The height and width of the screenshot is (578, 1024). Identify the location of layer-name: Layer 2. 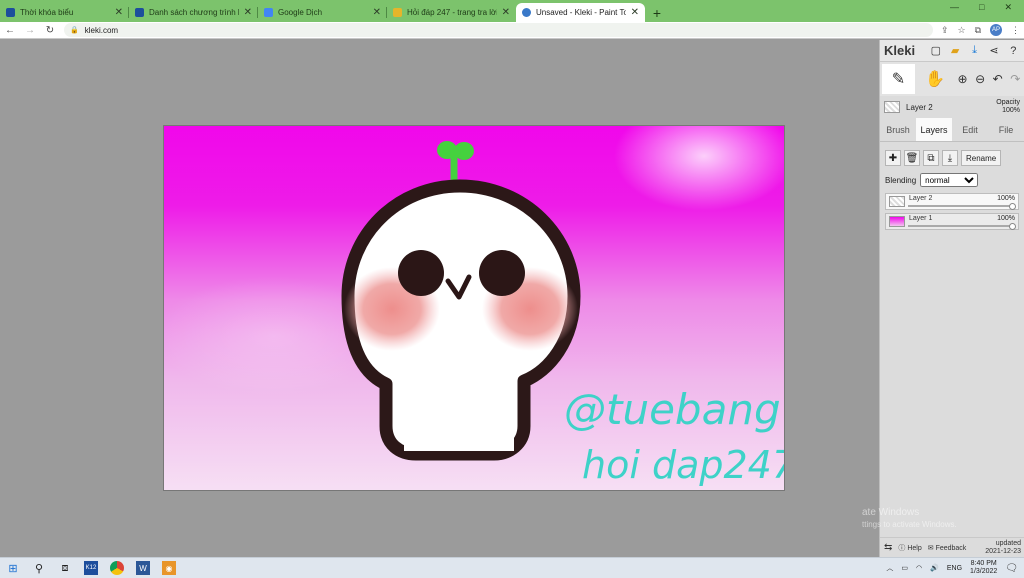
(921, 198).